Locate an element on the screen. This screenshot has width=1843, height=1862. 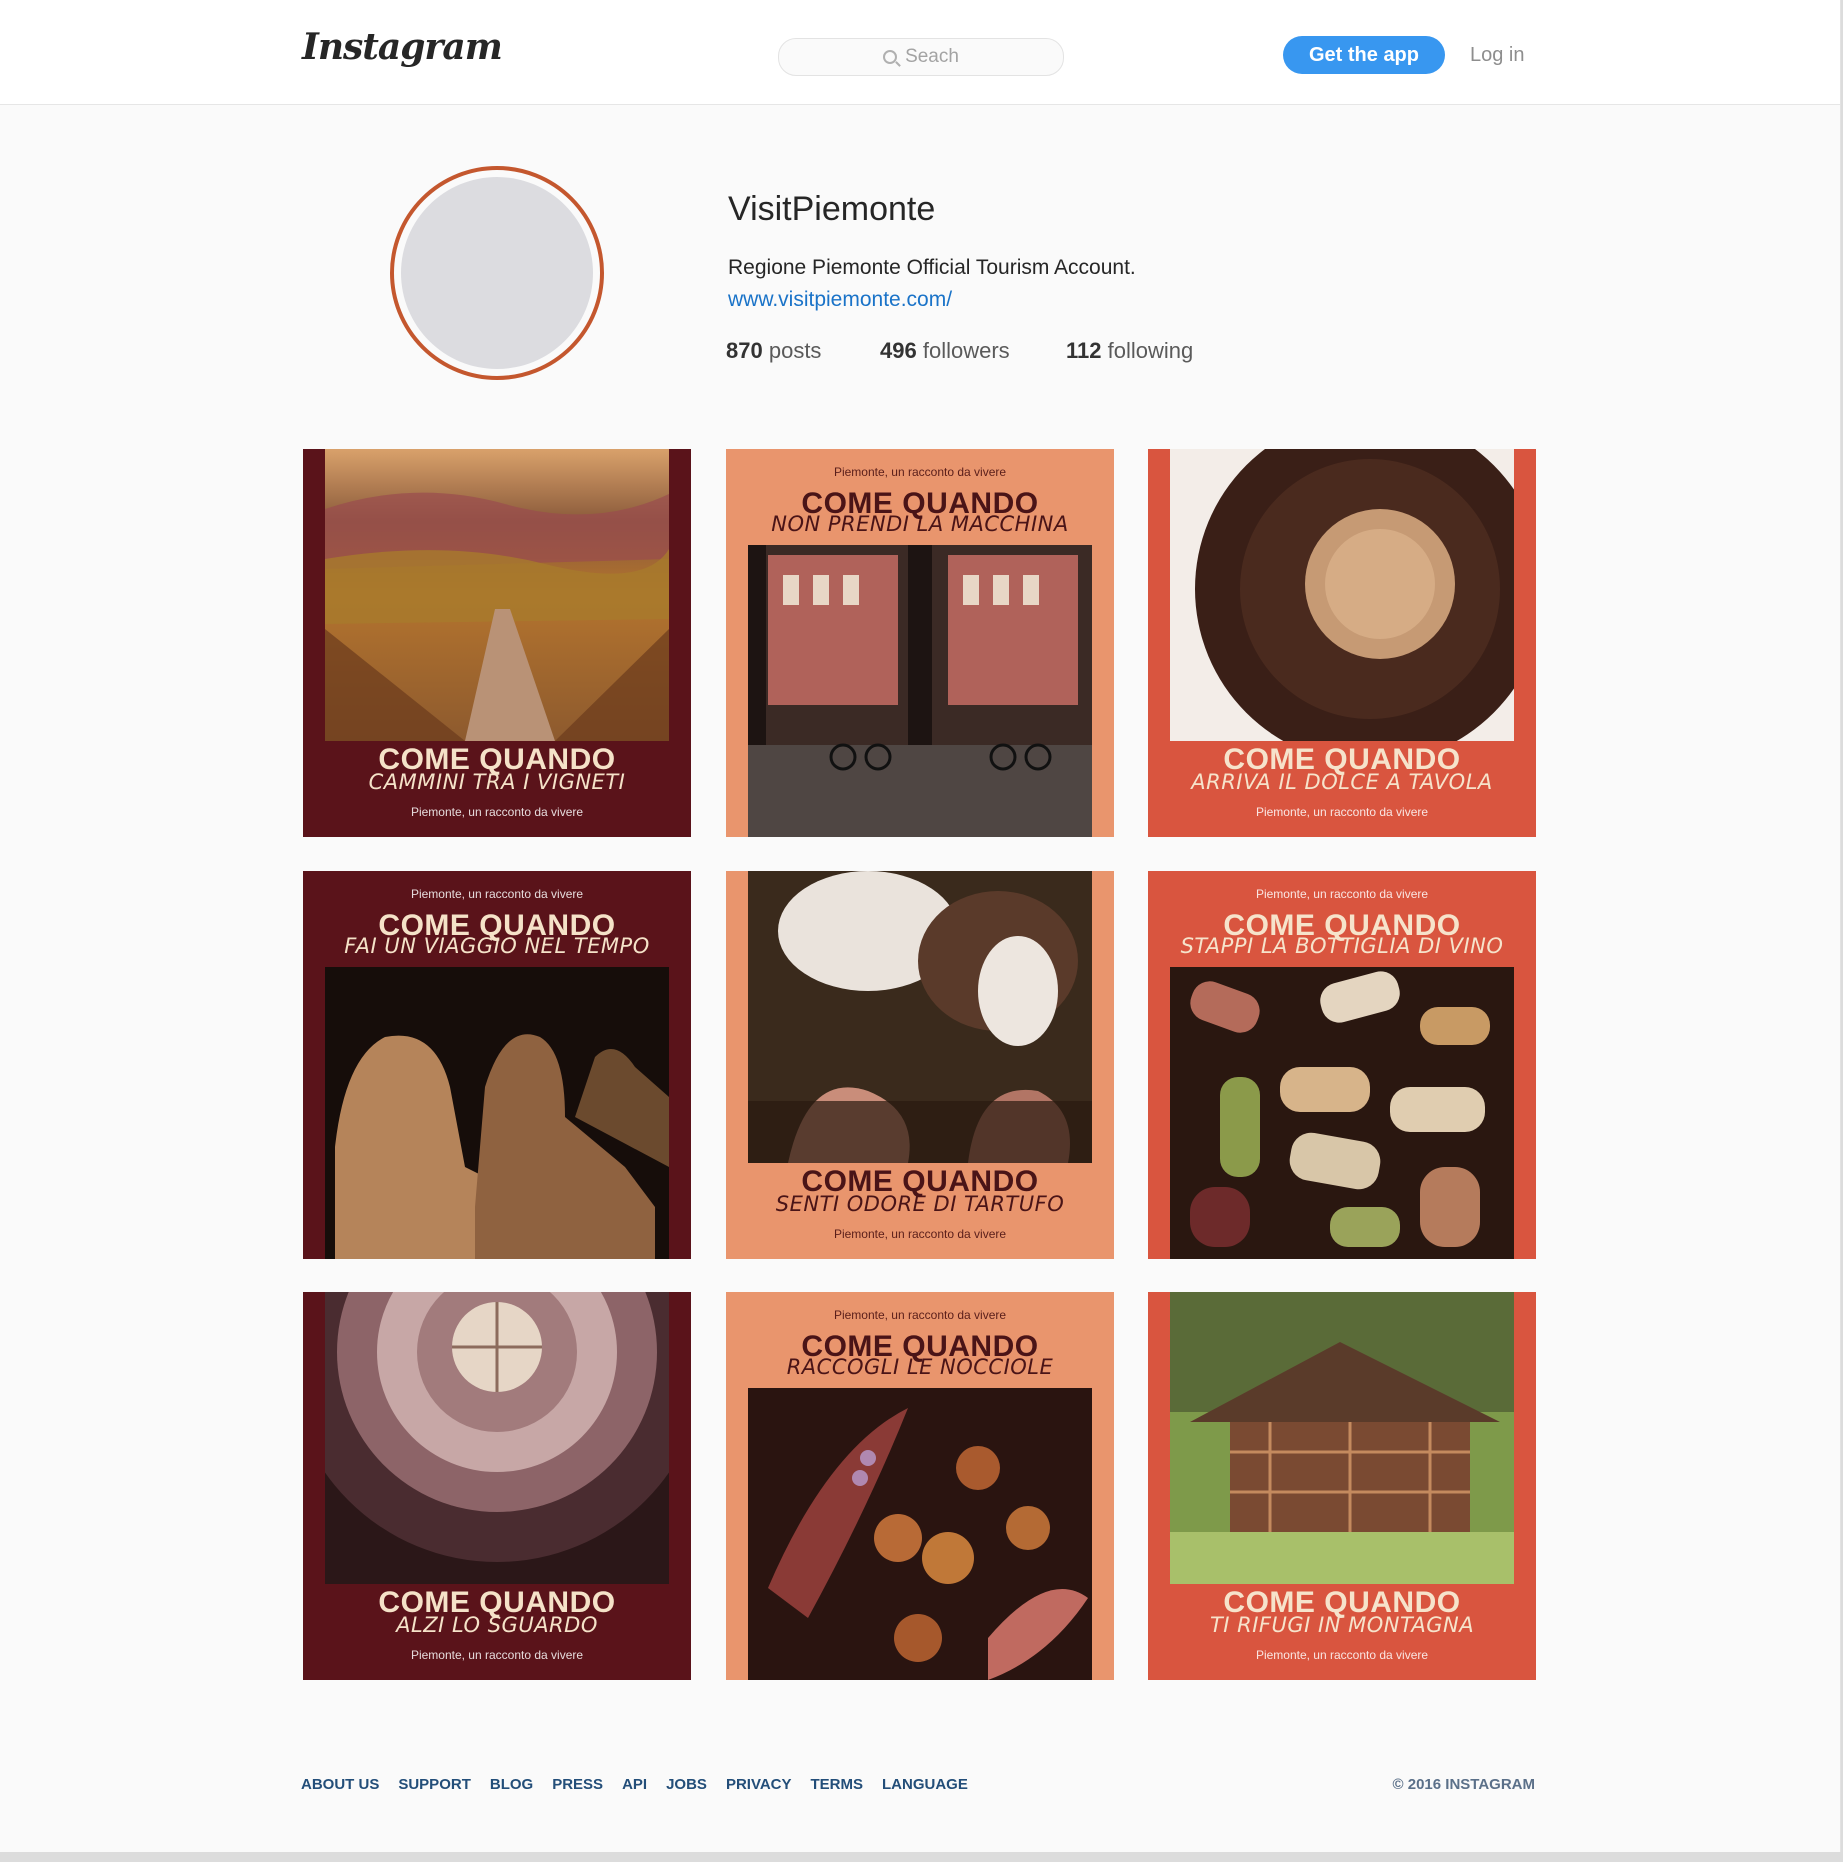
search-icon is located at coordinates (890, 57).